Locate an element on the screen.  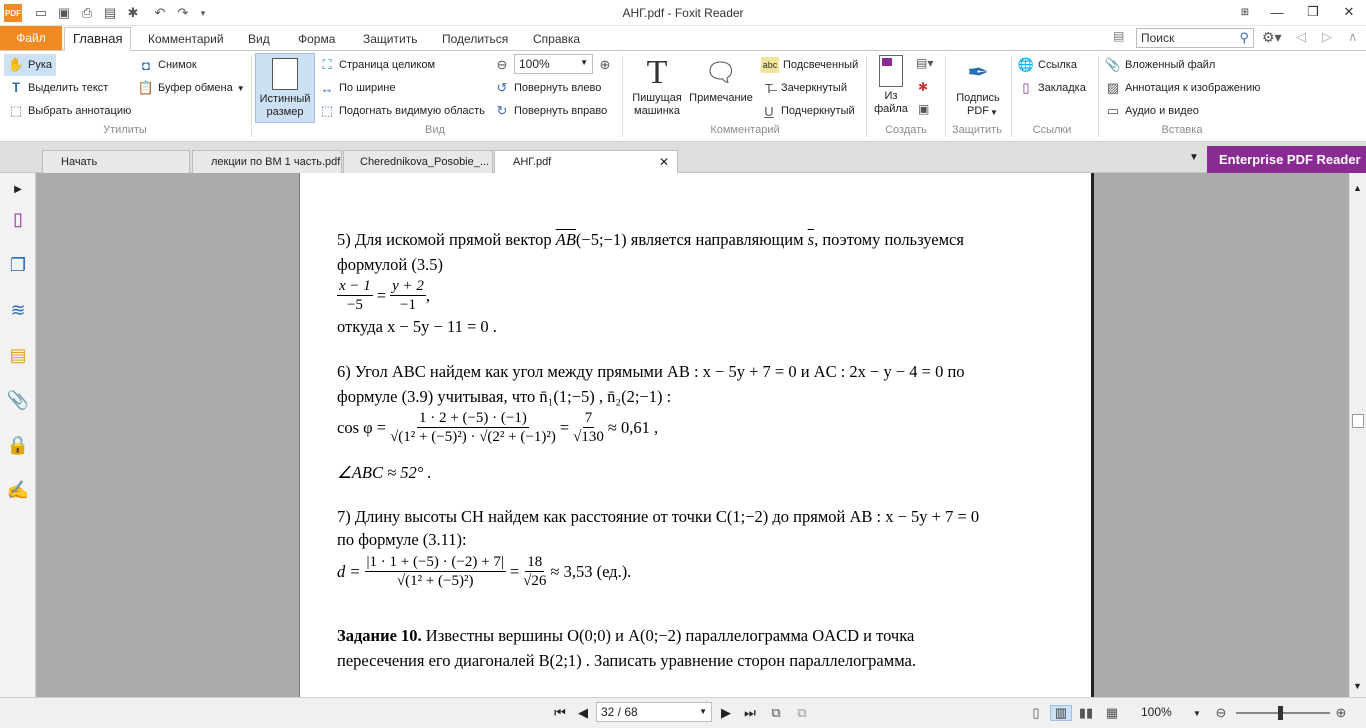
fit-visible-button: ⬚ Подогнать видимую область is located at coordinates (402, 111).